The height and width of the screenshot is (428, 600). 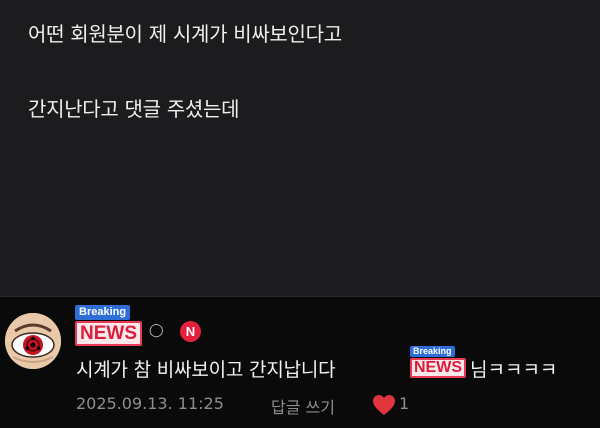 What do you see at coordinates (185, 34) in the screenshot?
I see `post-text-line-1: 어떤 회원분이 제 시계가 비싸보인다고` at bounding box center [185, 34].